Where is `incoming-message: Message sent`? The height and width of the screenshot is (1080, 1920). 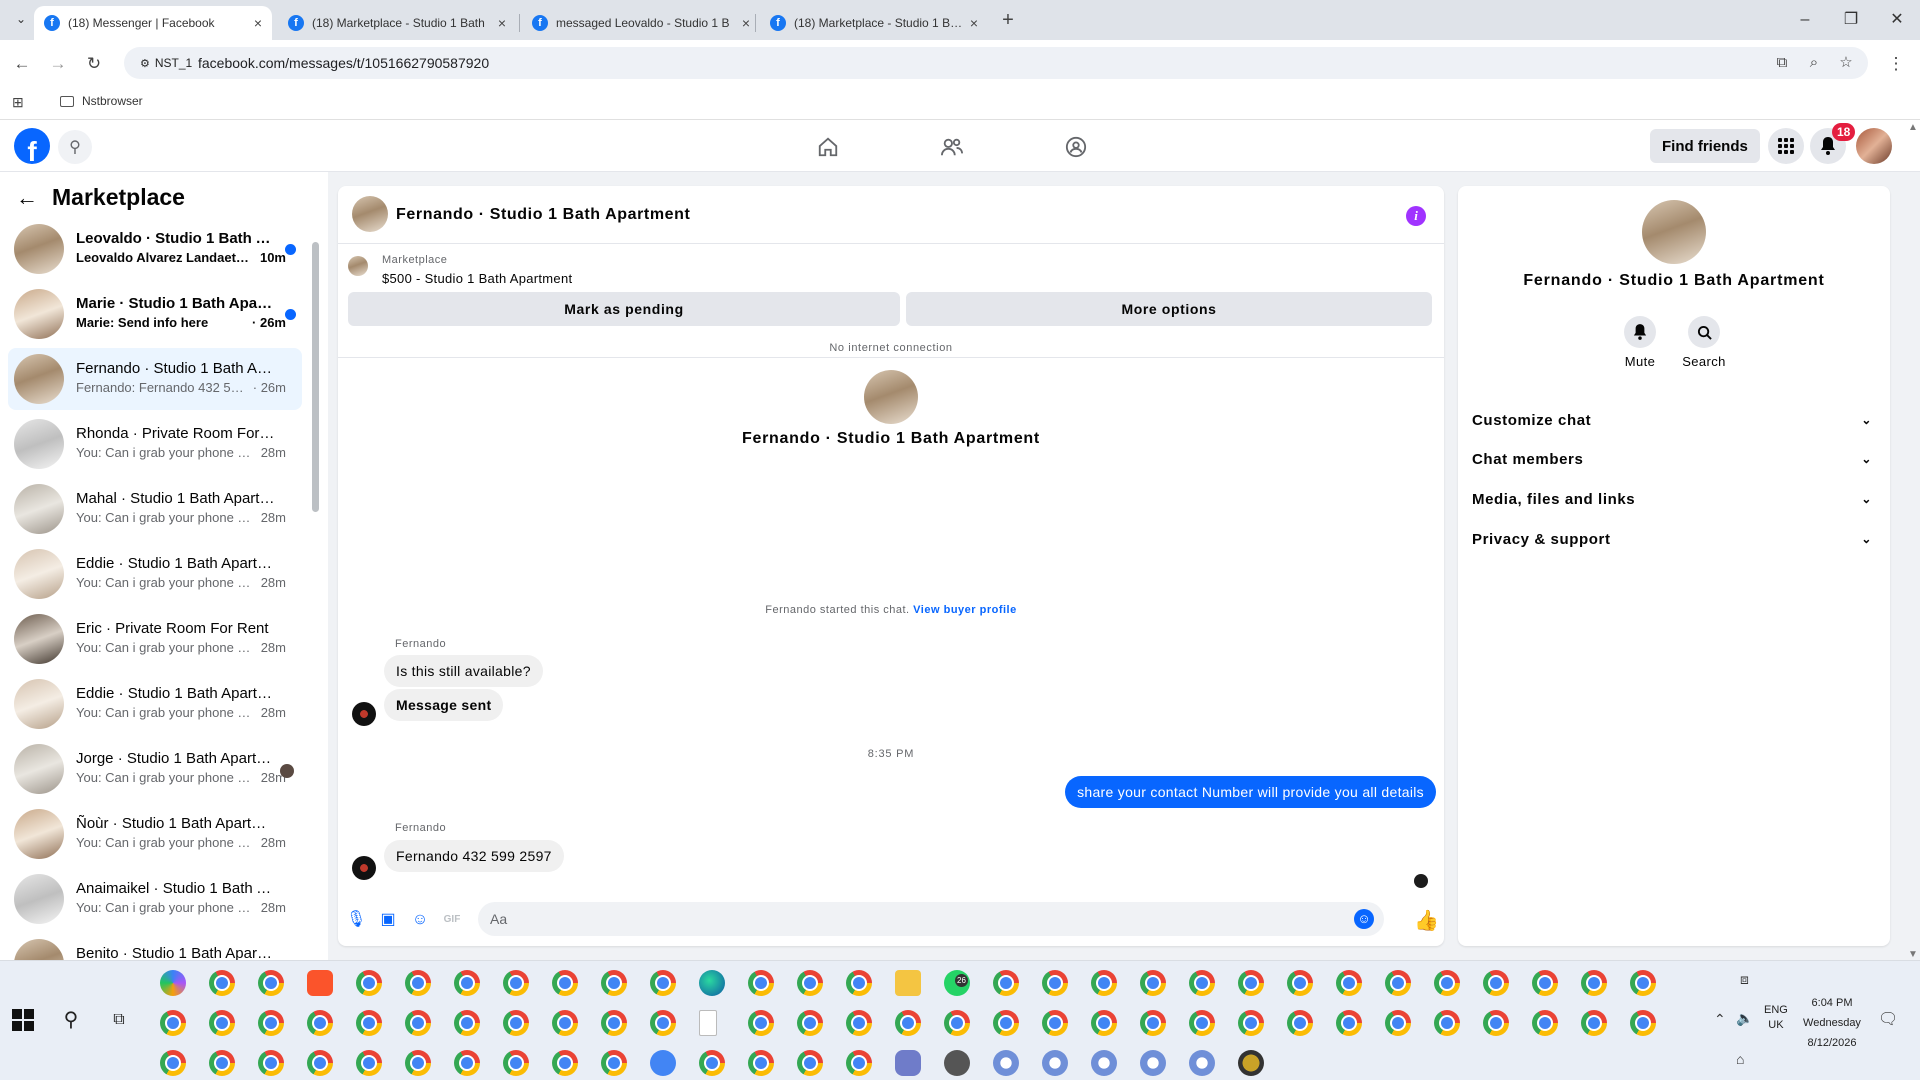
incoming-message: Message sent is located at coordinates (444, 705).